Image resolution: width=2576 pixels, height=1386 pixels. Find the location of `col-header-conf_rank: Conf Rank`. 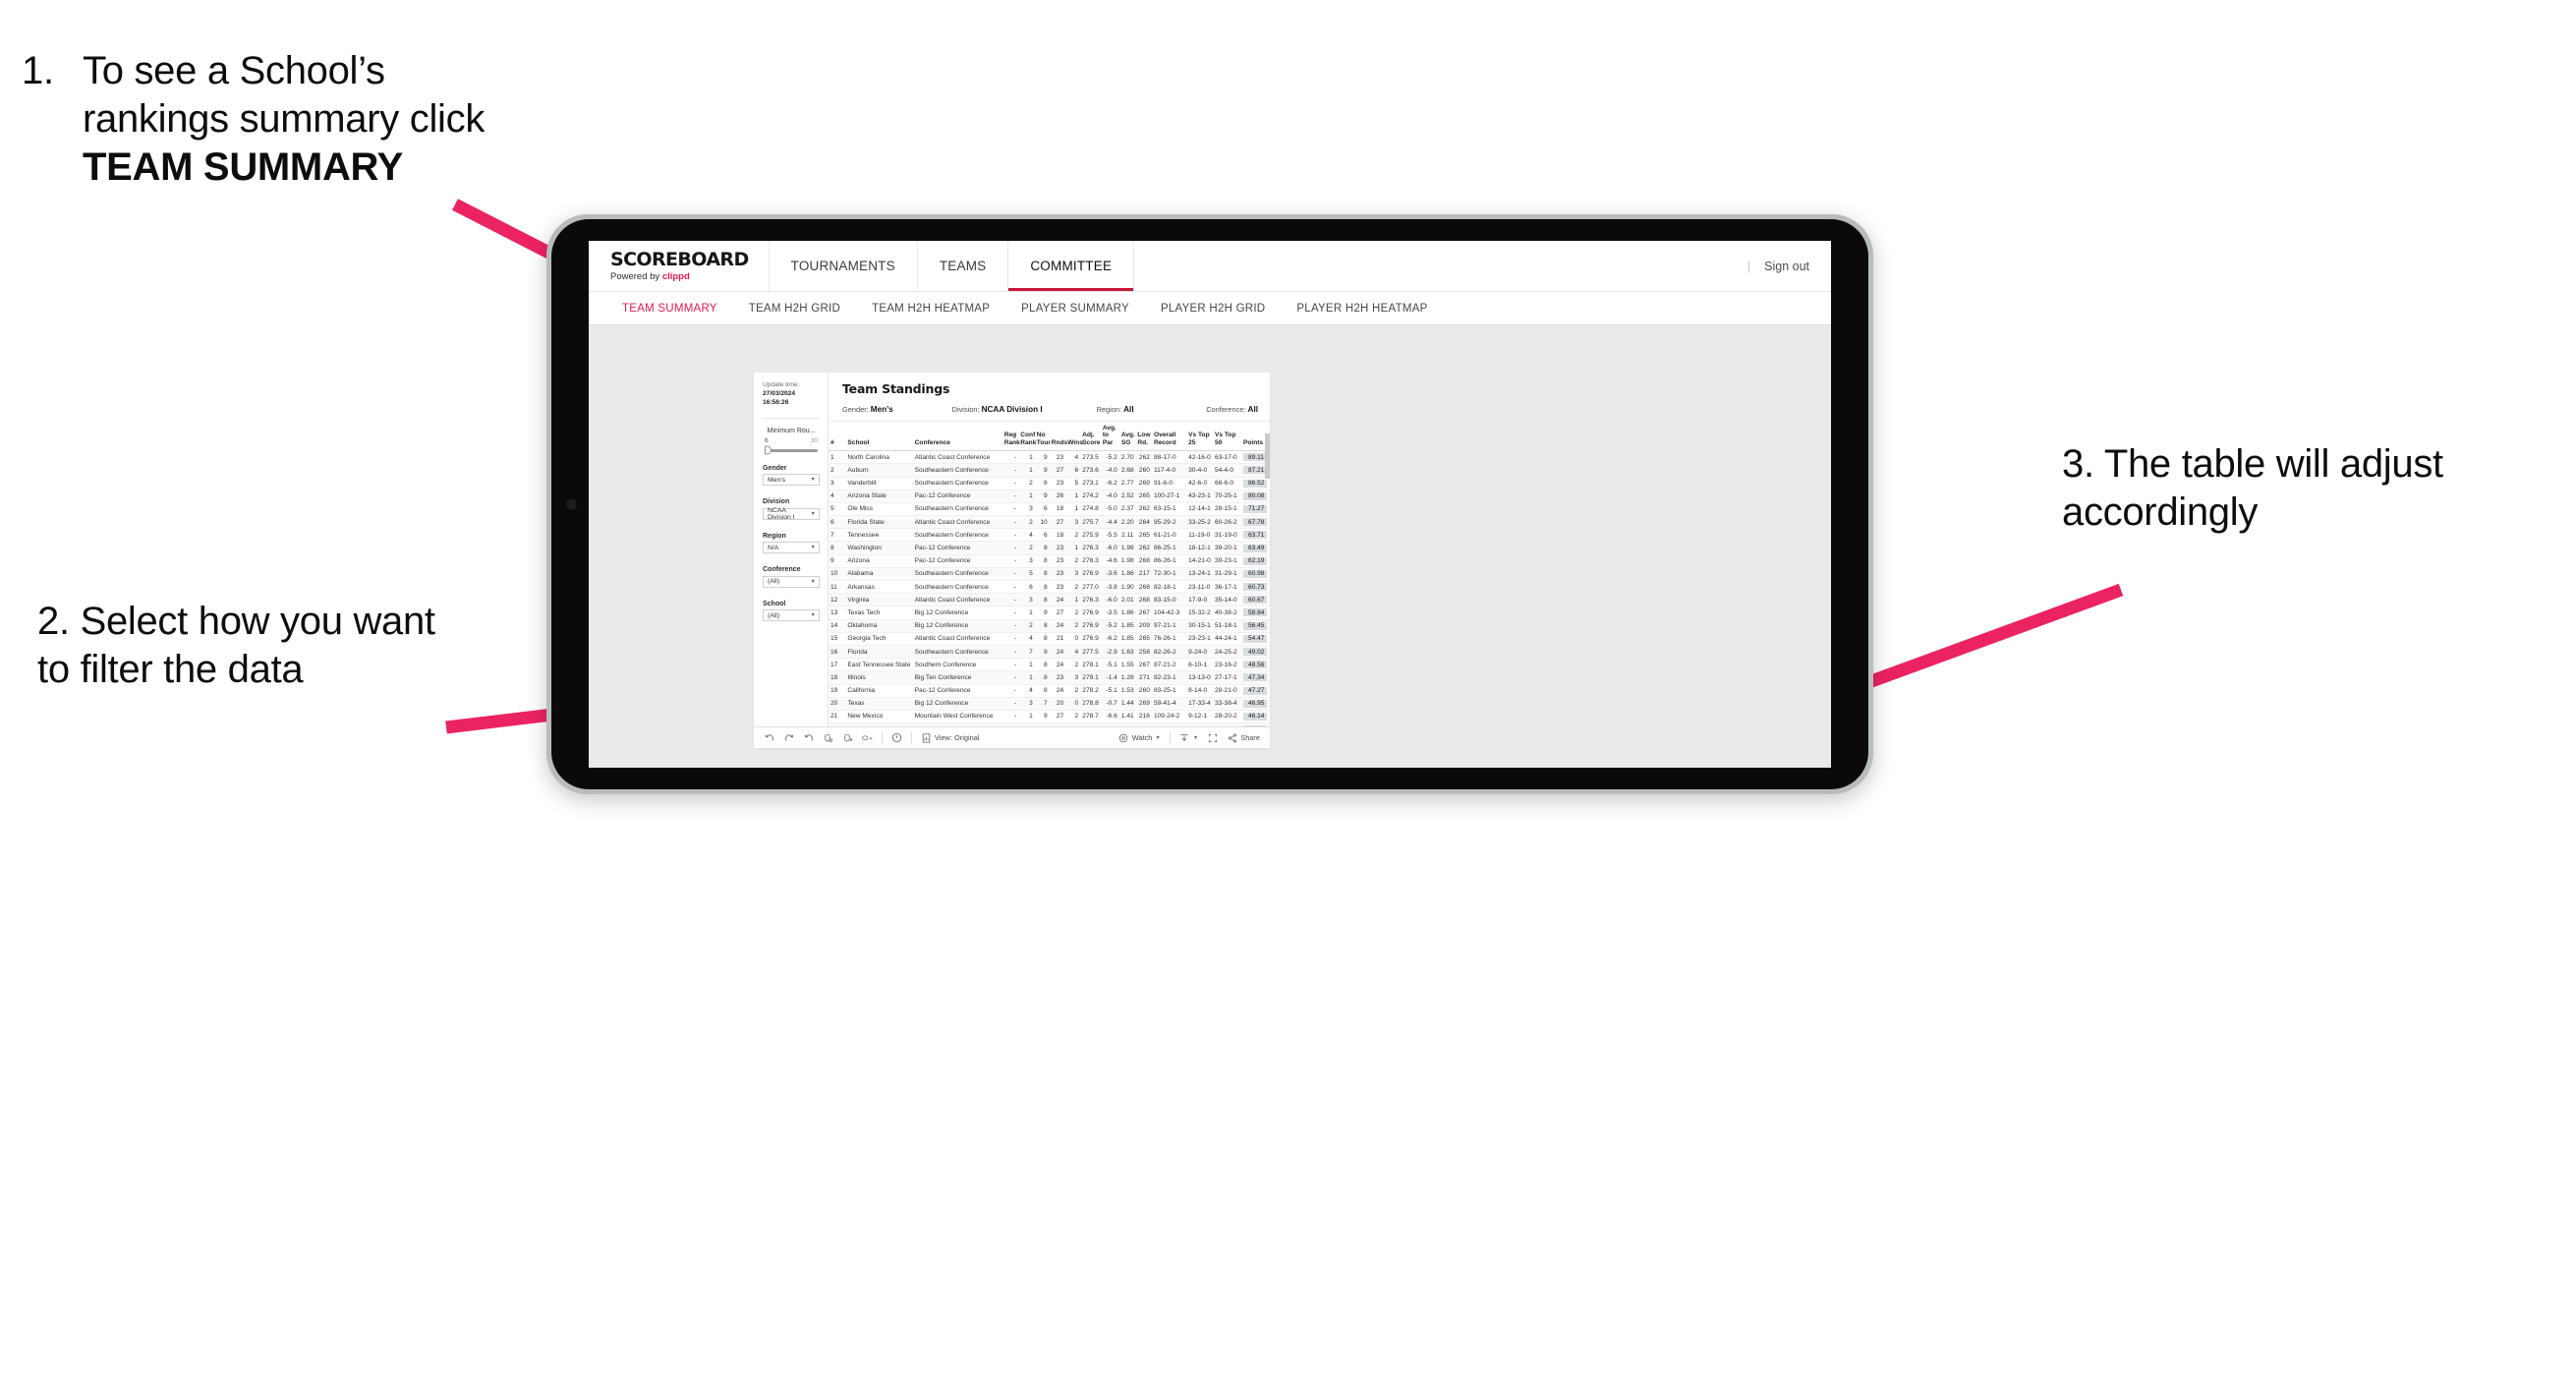

col-header-conf_rank: Conf Rank is located at coordinates (1027, 437).